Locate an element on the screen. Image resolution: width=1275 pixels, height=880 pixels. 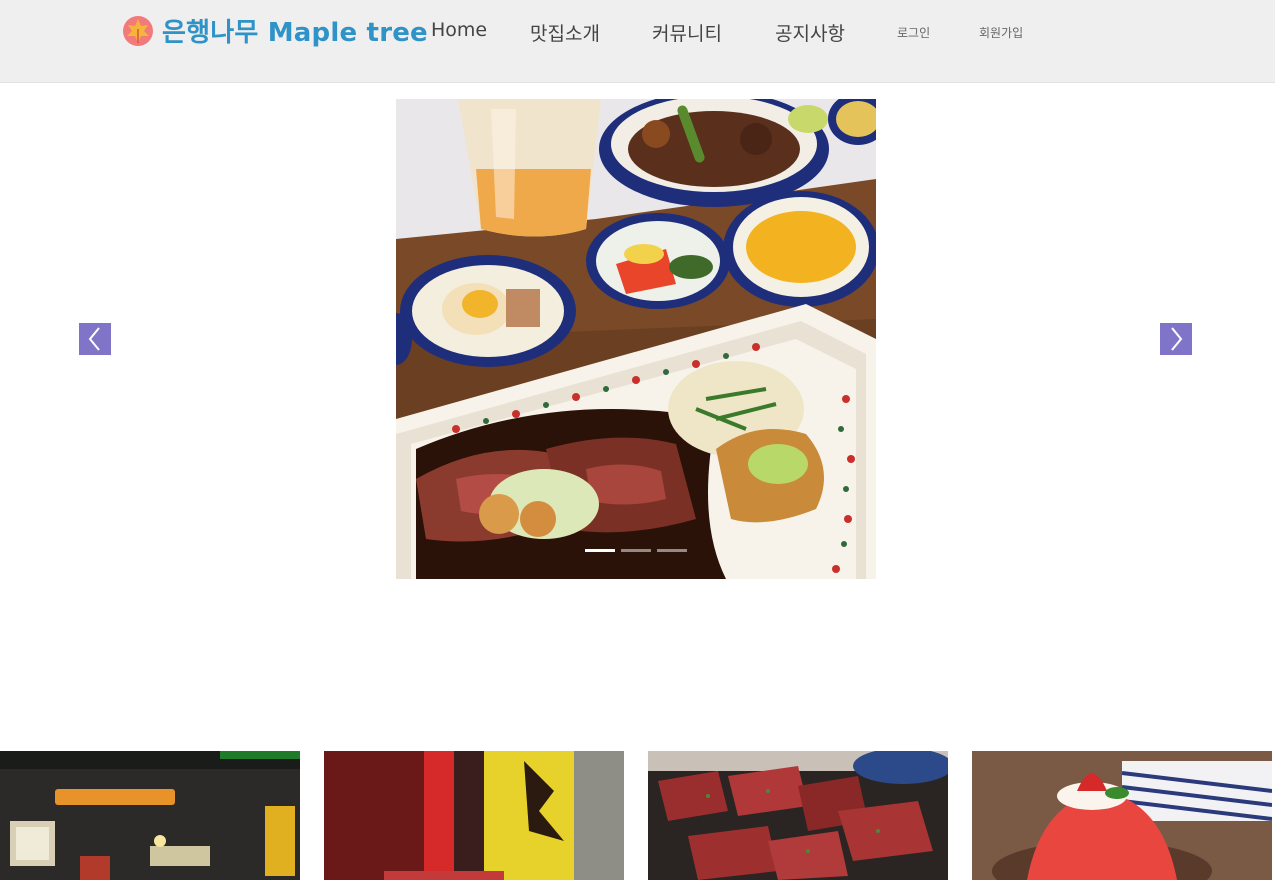
site-logo: 은행나무 Maple tree is located at coordinates (275, 30).